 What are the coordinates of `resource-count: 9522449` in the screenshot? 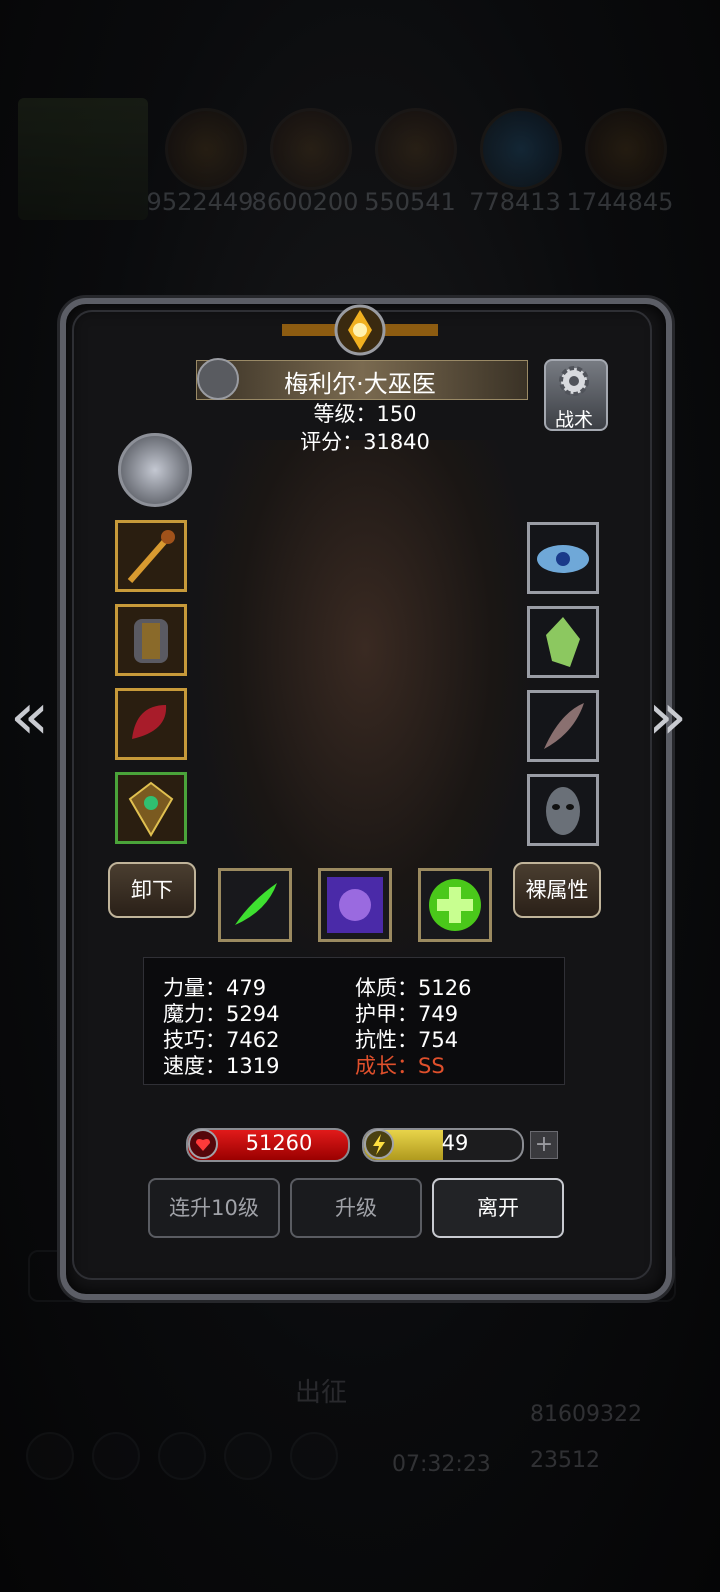 It's located at (200, 202).